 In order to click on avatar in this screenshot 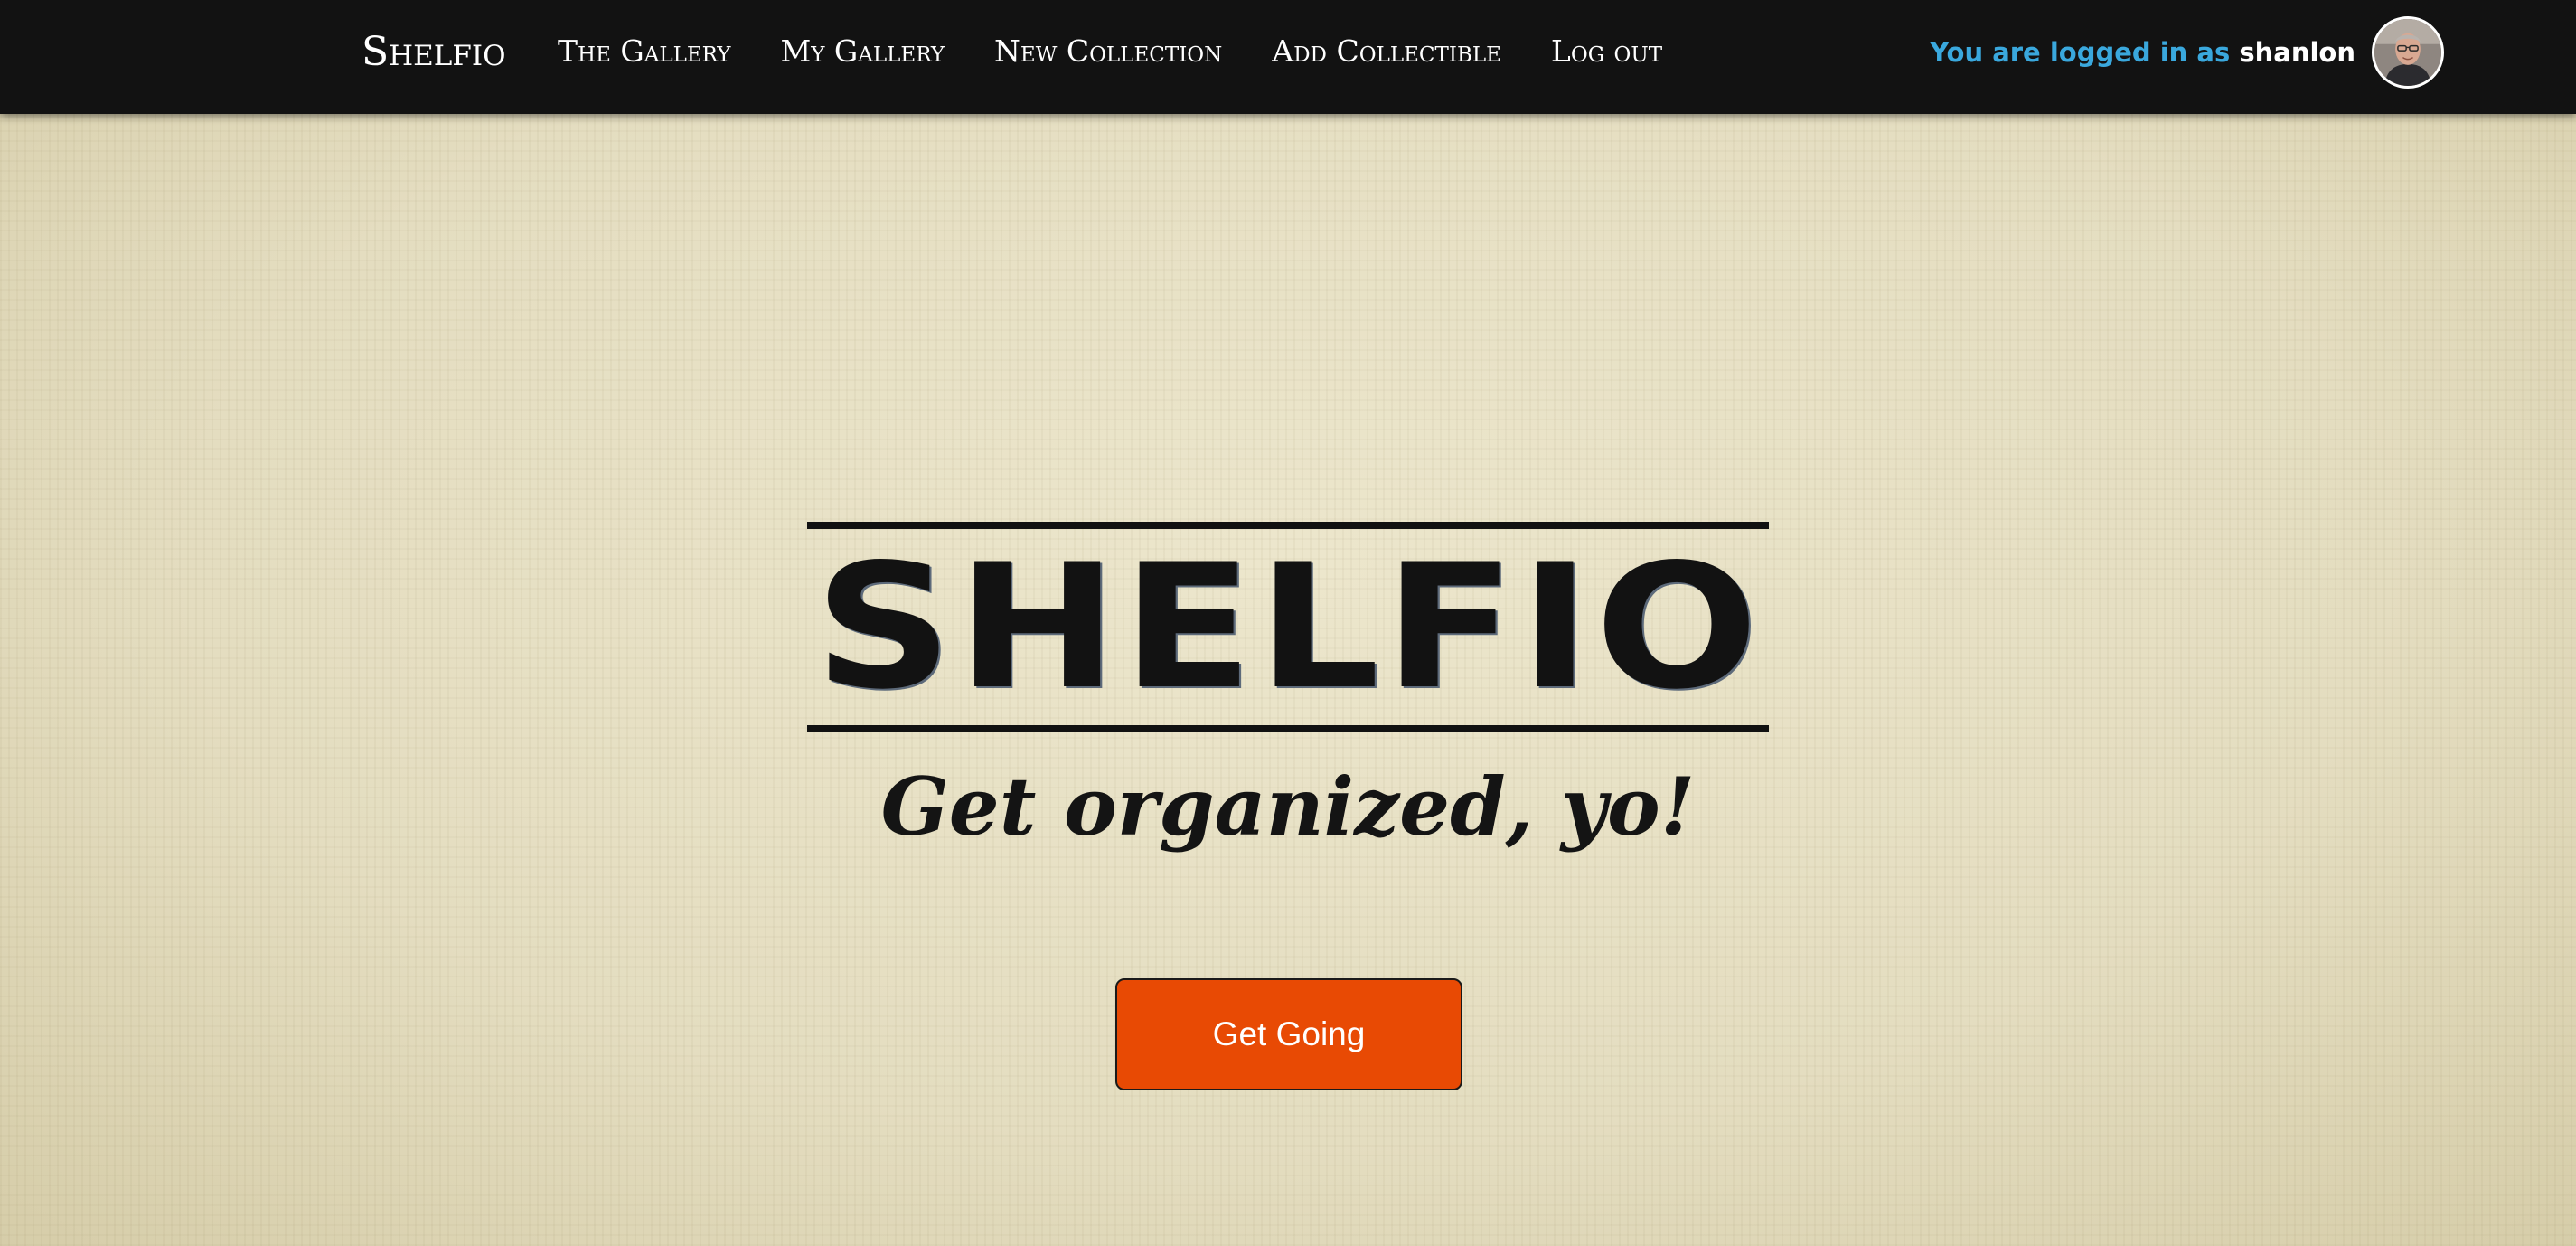, I will do `click(2408, 53)`.